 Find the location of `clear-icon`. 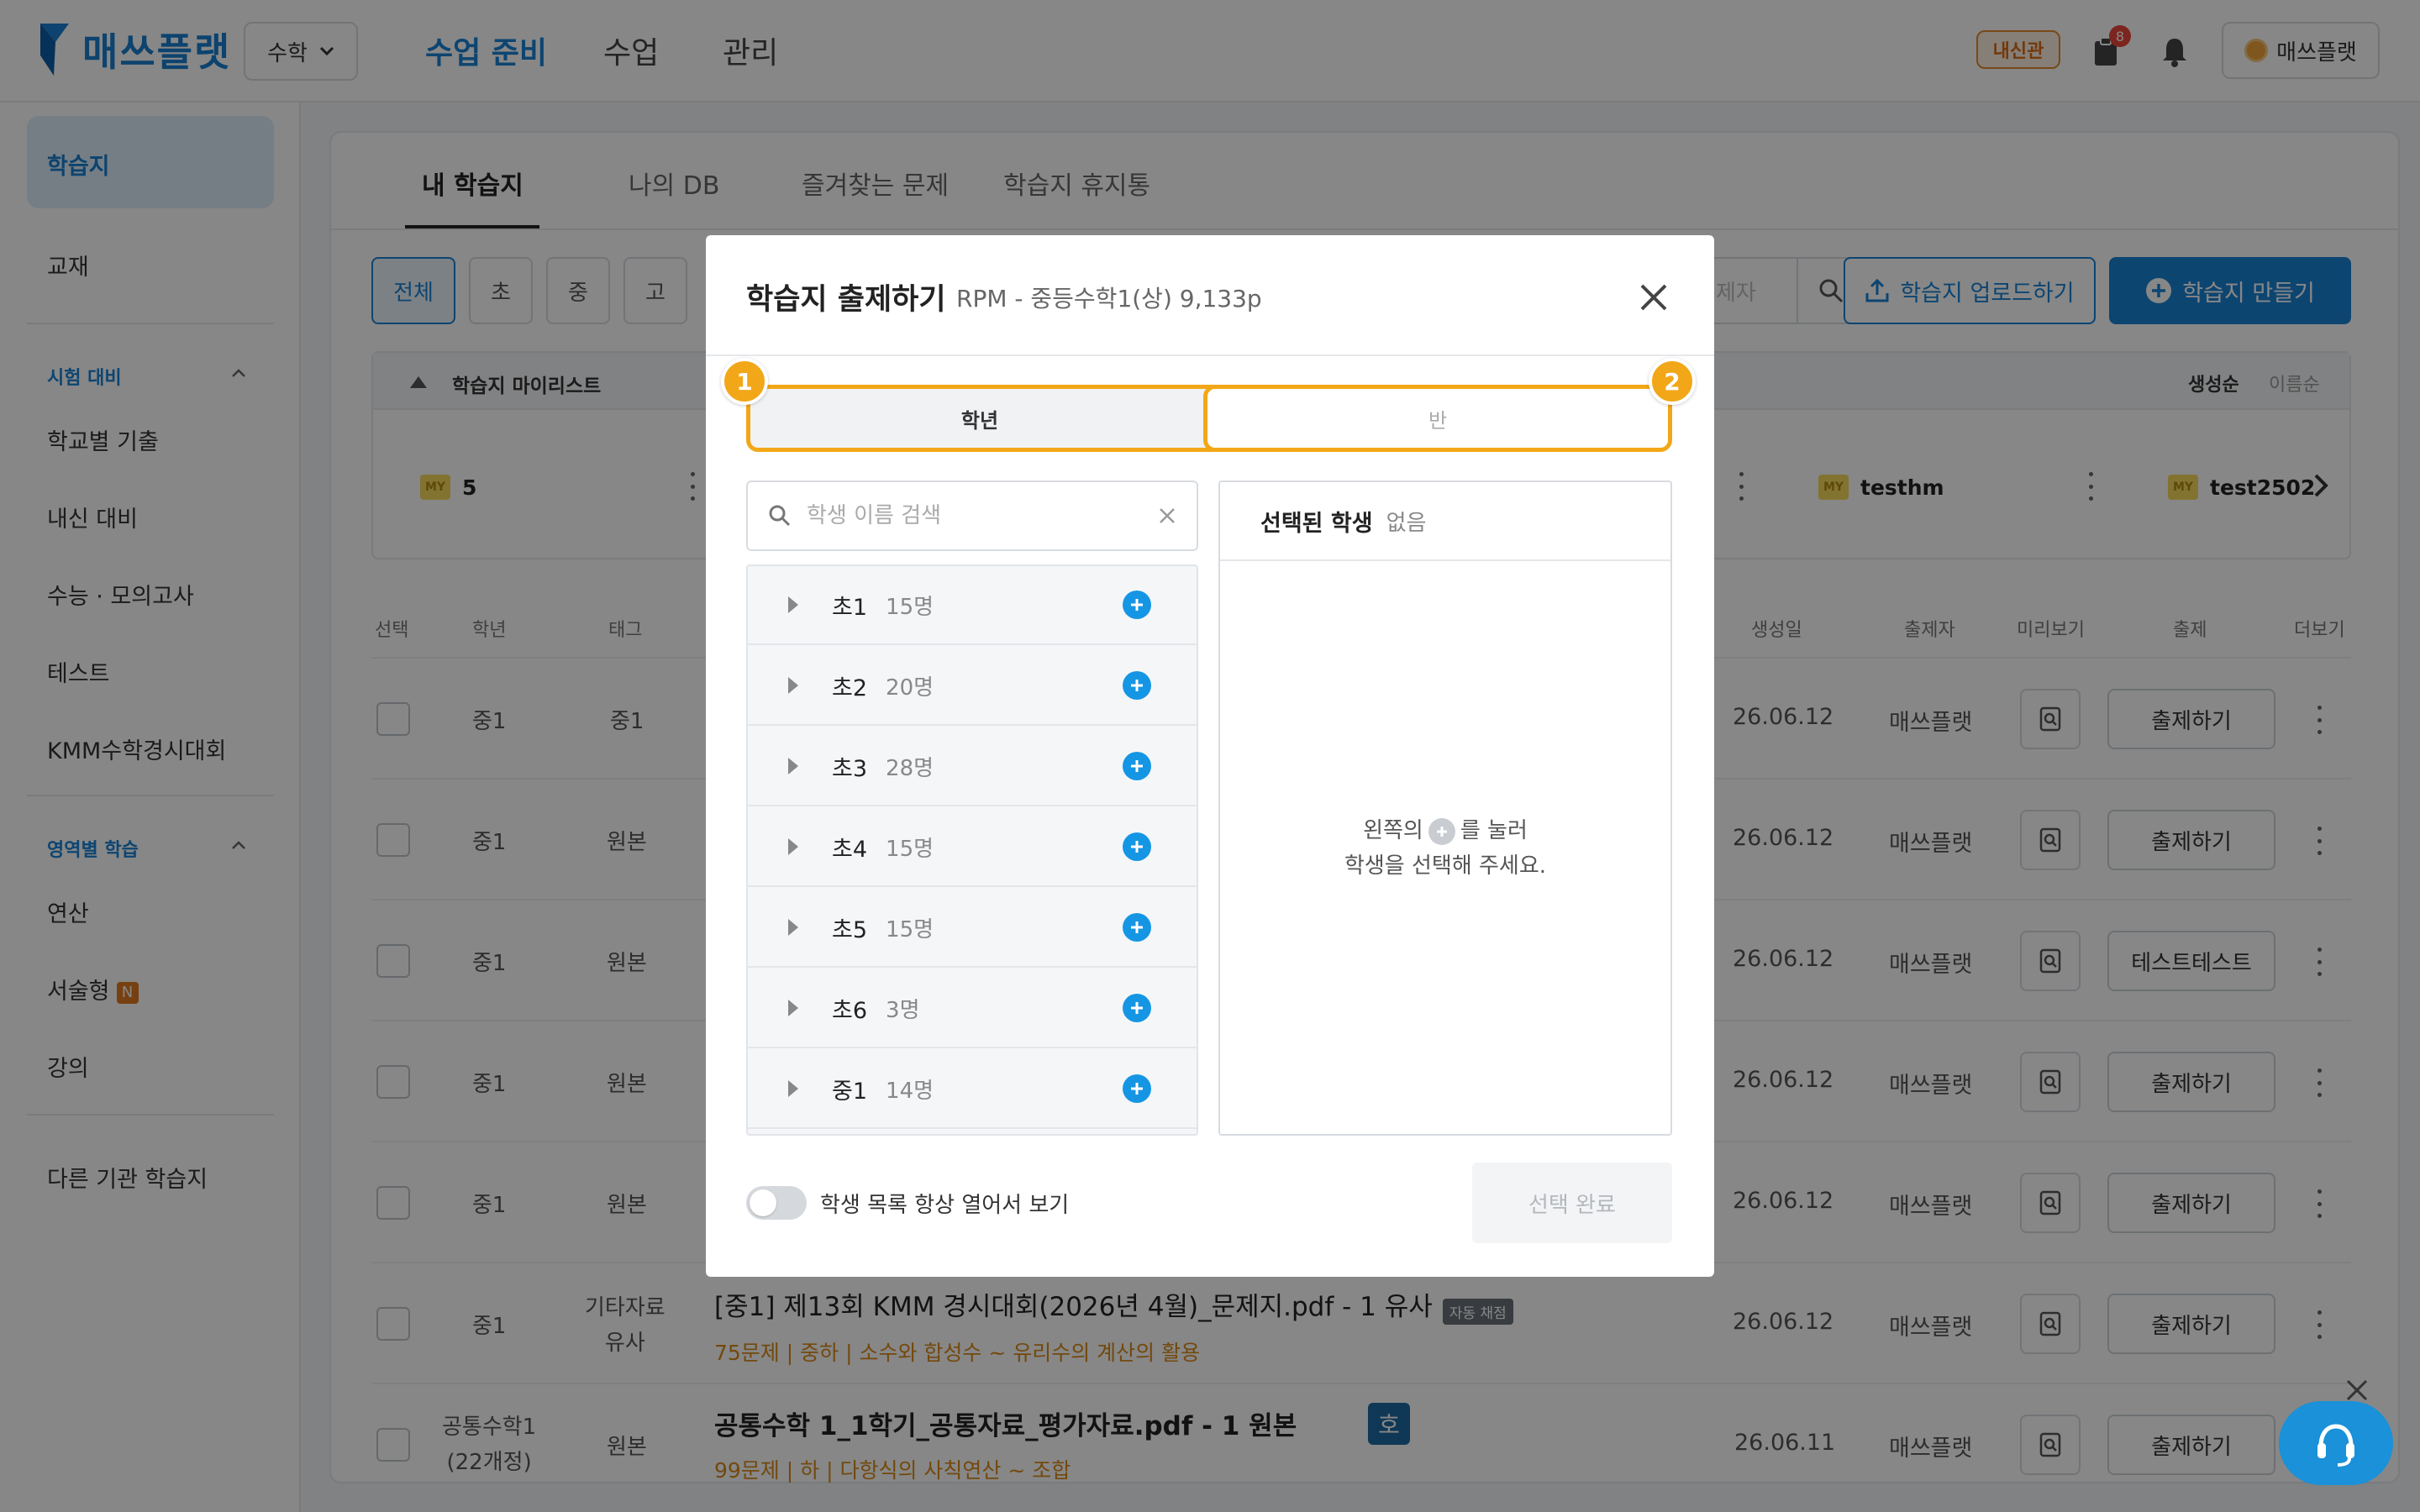

clear-icon is located at coordinates (1167, 516).